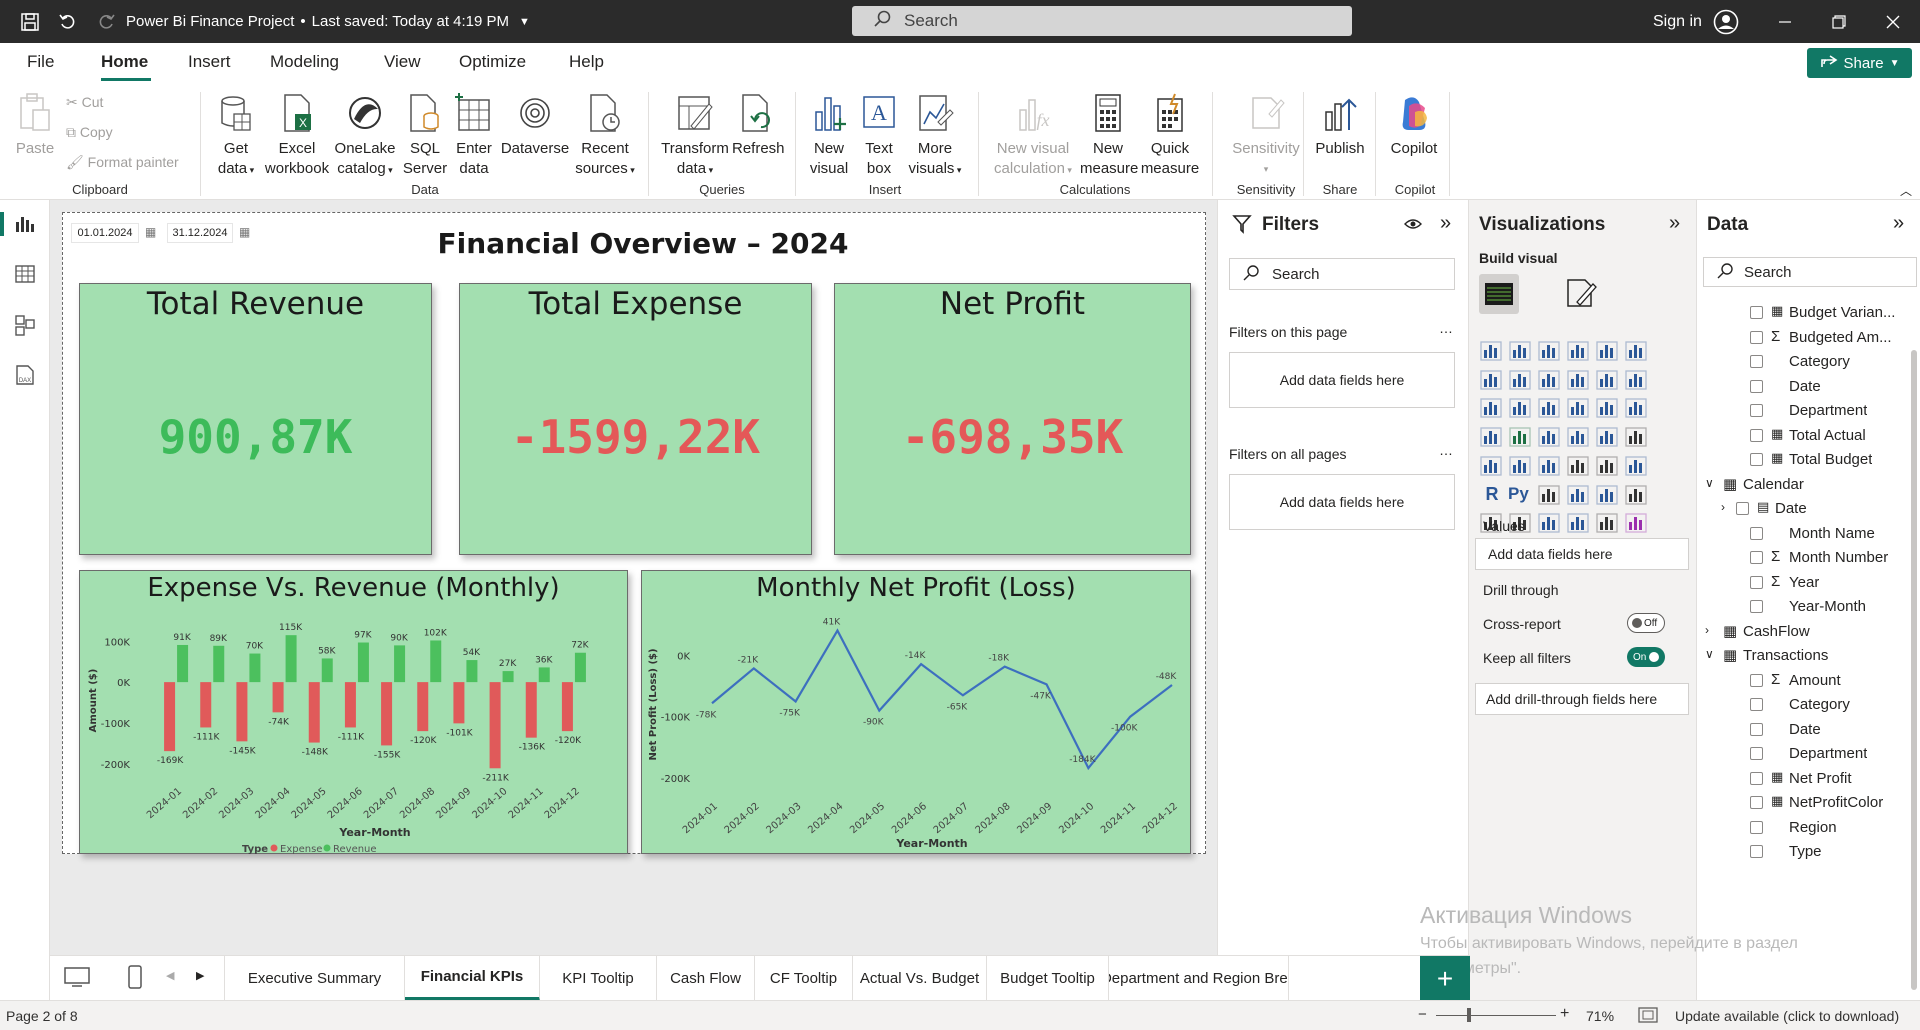 This screenshot has width=1920, height=1030. What do you see at coordinates (1342, 274) in the screenshot?
I see `filters-search-input: Search` at bounding box center [1342, 274].